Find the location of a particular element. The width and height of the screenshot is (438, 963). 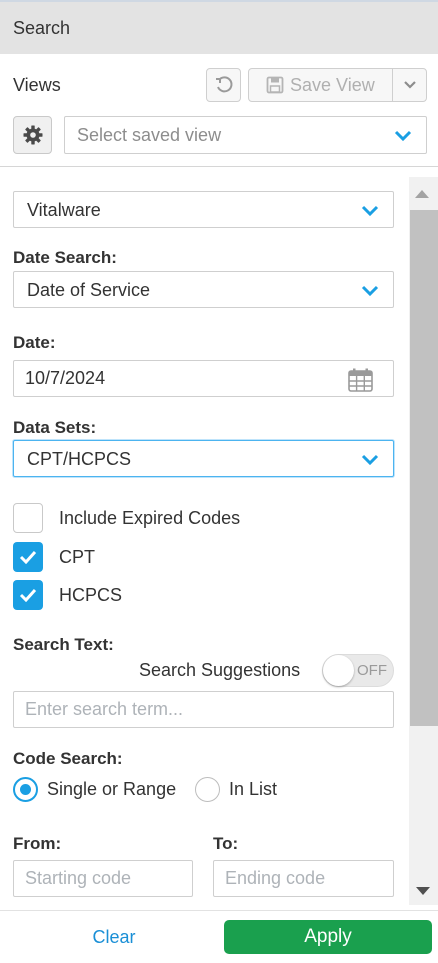

hcpcs-label: HCPCS is located at coordinates (90, 595).